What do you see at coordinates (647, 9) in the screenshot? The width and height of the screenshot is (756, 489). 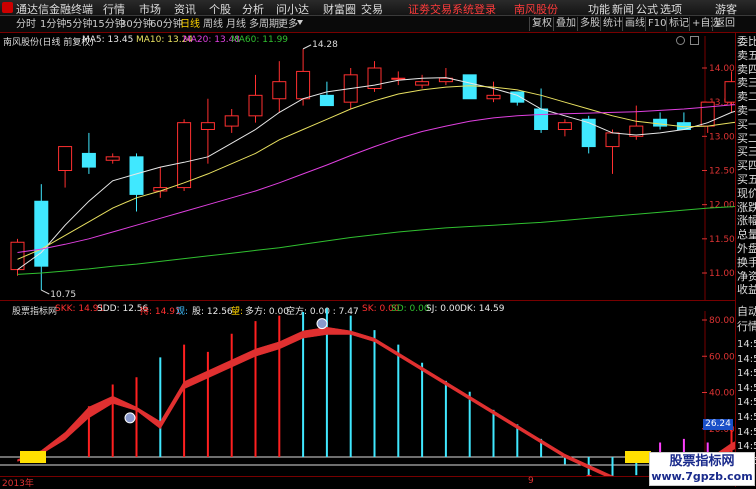 I see `right-menu-item: 公式` at bounding box center [647, 9].